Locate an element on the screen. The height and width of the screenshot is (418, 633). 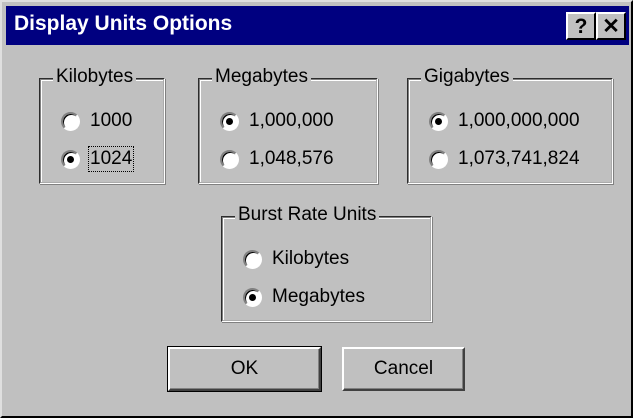
close-icon: ✕ is located at coordinates (611, 26).